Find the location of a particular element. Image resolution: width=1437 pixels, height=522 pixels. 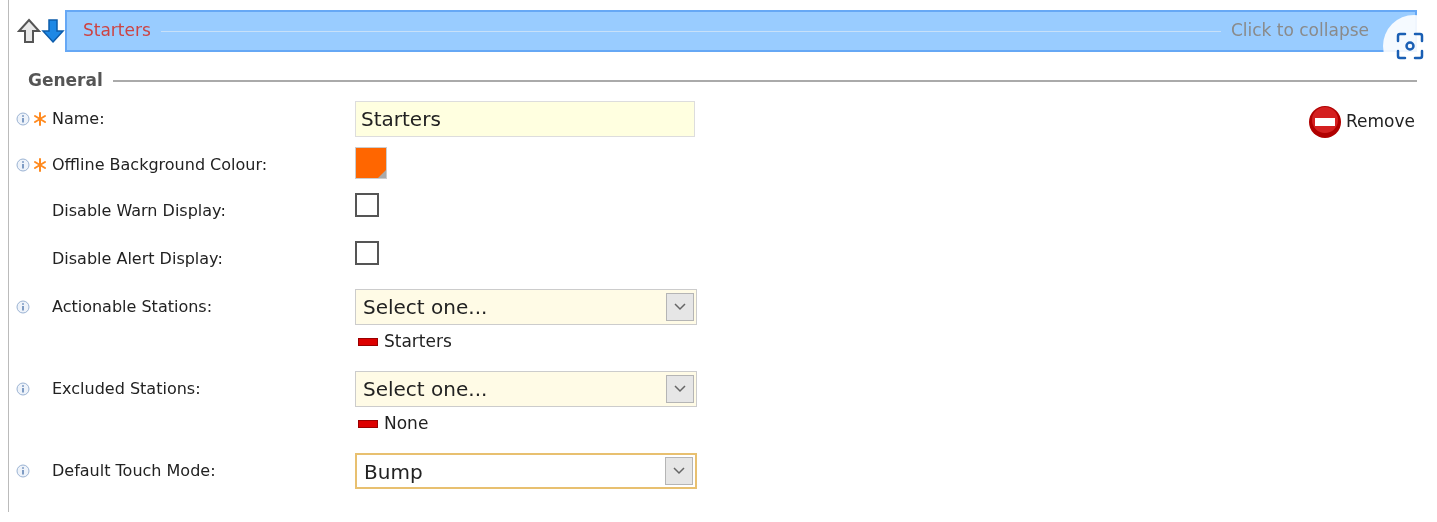

move-down-icon is located at coordinates (53, 31).